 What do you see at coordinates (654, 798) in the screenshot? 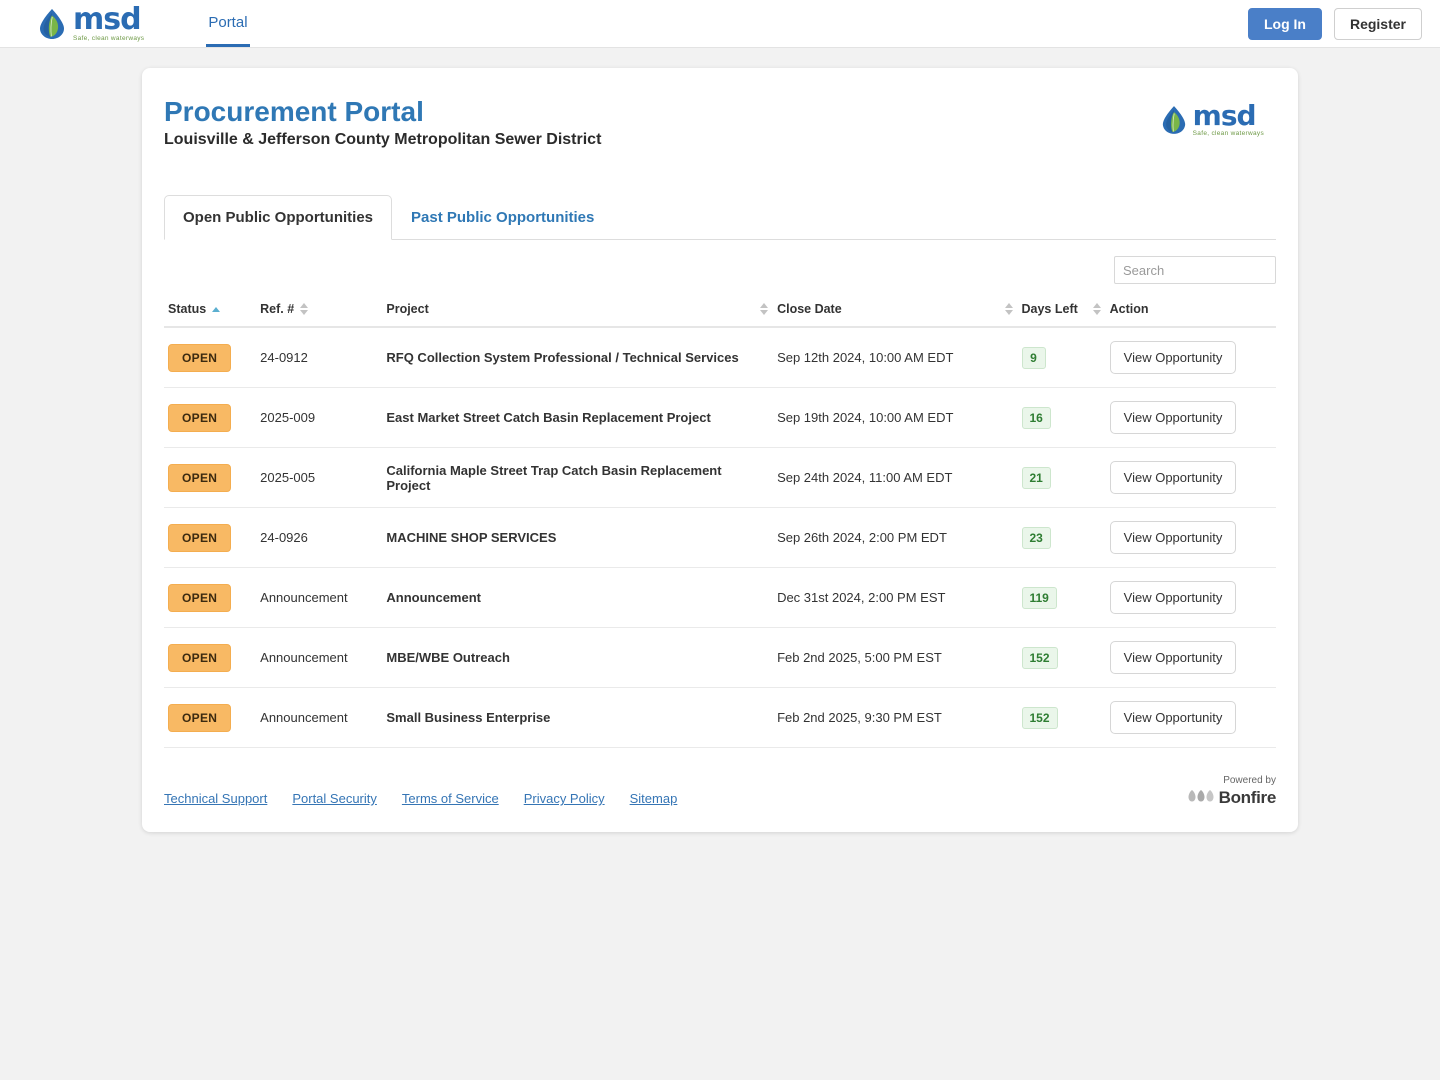
I see `footer-link-sitemap: Sitemap` at bounding box center [654, 798].